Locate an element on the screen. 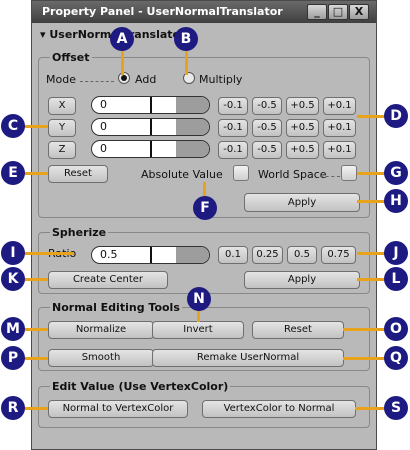 Image resolution: width=410 pixels, height=450 pixels. x-plus-0-1-button: +0.1 is located at coordinates (339, 106).